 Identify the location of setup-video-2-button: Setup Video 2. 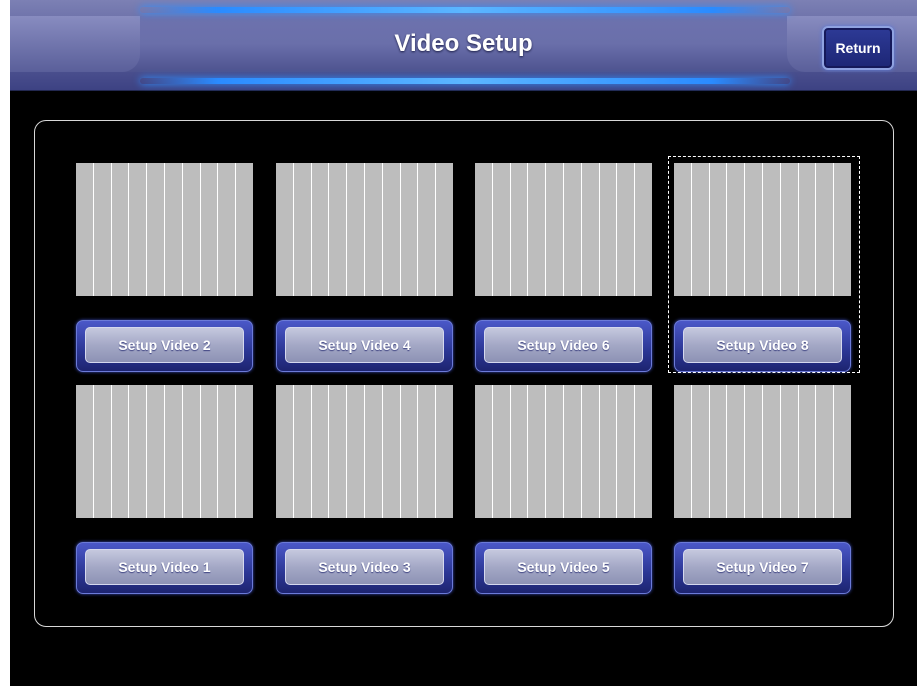
(164, 346).